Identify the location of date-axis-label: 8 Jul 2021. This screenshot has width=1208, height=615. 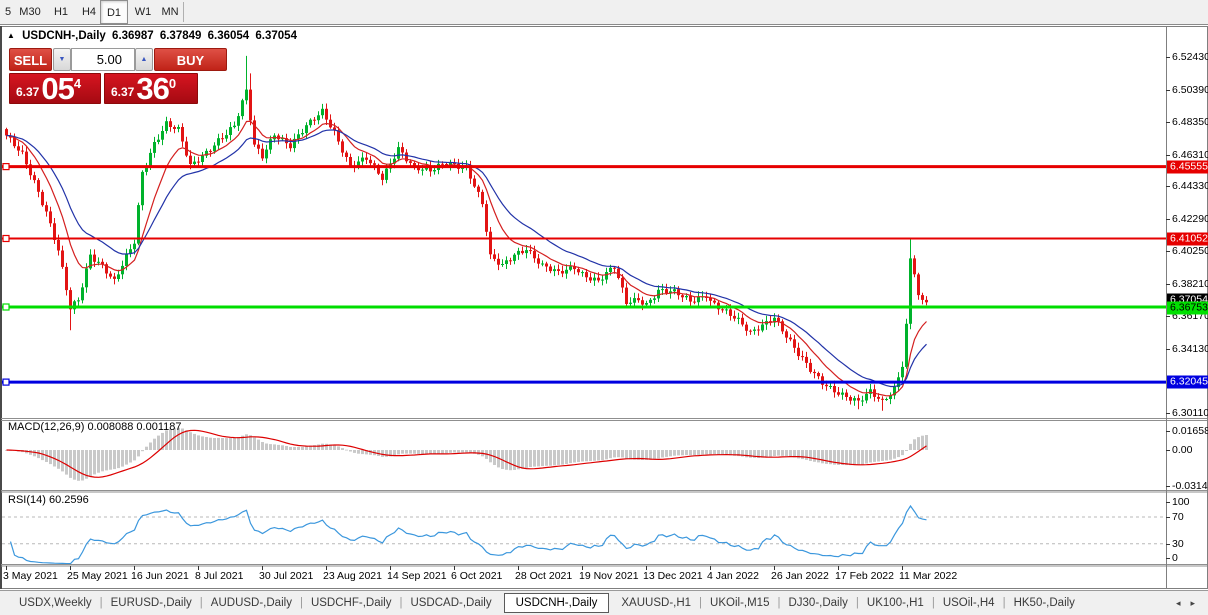
(219, 576).